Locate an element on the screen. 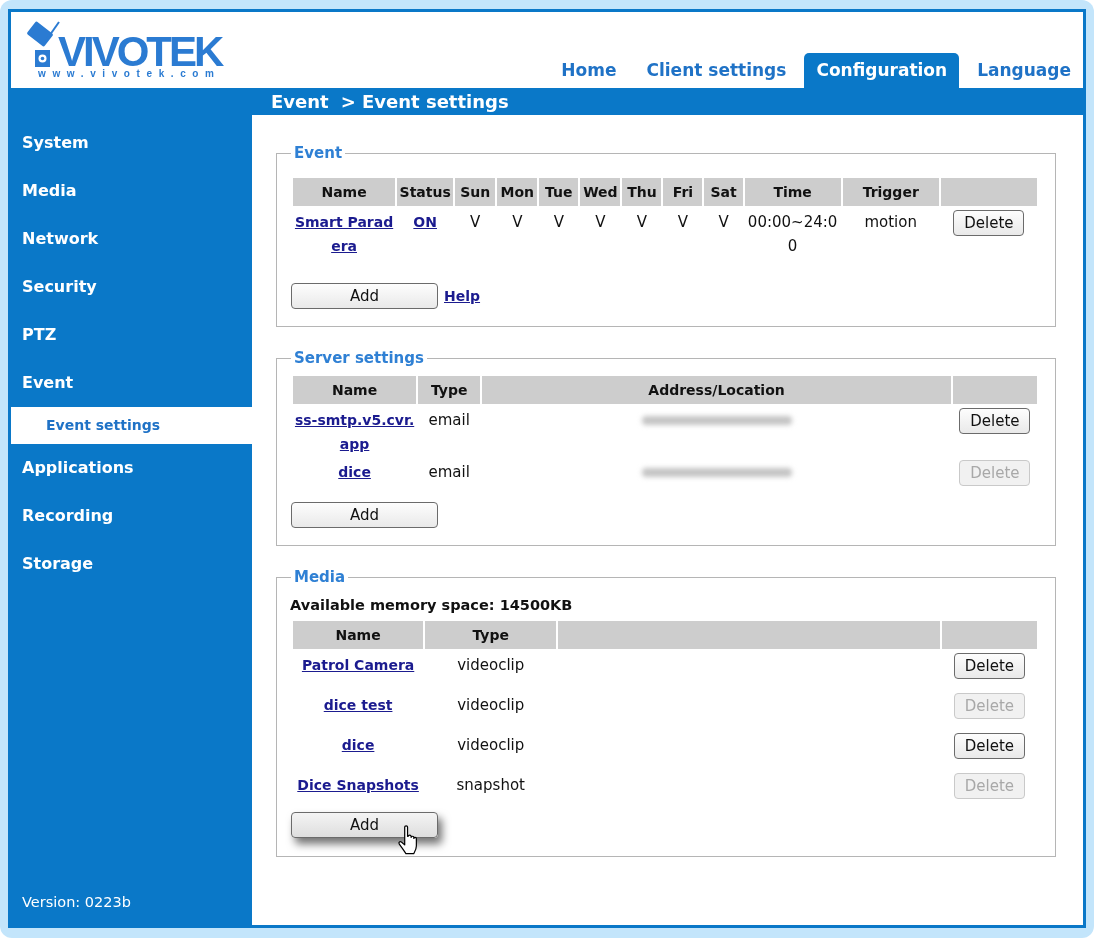 Image resolution: width=1094 pixels, height=938 pixels. breadcrumb-text: Event is located at coordinates (300, 101).